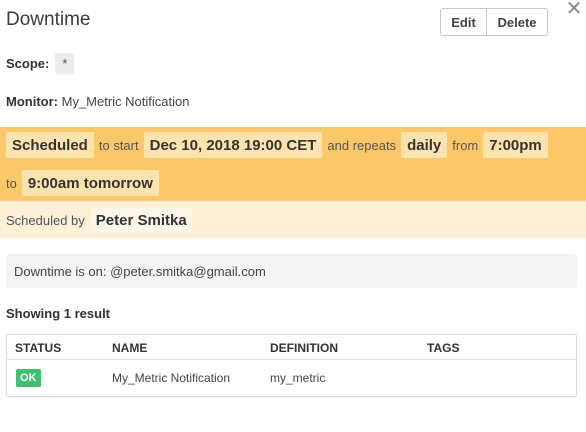 This screenshot has height=432, width=586. Describe the element at coordinates (140, 271) in the screenshot. I see `notification-info-text: Downtime is on: @peter.smitka@gmail.com` at that location.